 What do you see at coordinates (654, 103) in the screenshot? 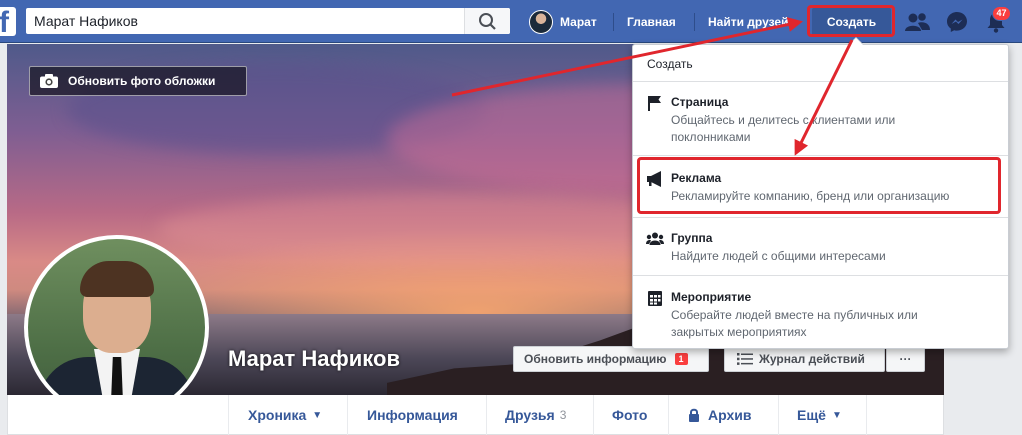
I see `flag-icon` at bounding box center [654, 103].